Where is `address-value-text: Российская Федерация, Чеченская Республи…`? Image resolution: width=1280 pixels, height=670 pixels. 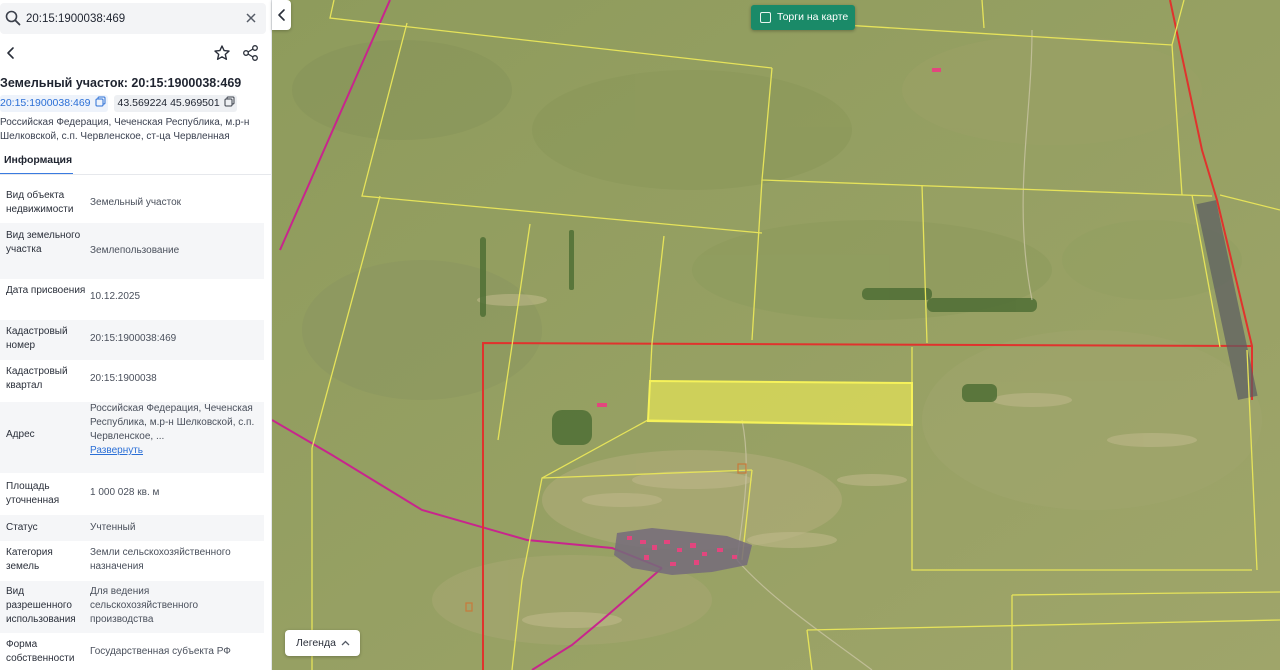 address-value-text: Российская Федерация, Чеченская Республи… is located at coordinates (172, 422).